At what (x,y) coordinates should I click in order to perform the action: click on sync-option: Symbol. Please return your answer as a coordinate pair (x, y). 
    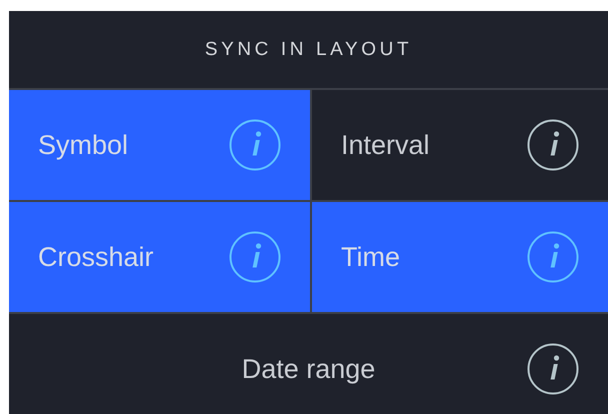
    Looking at the image, I should click on (160, 146).